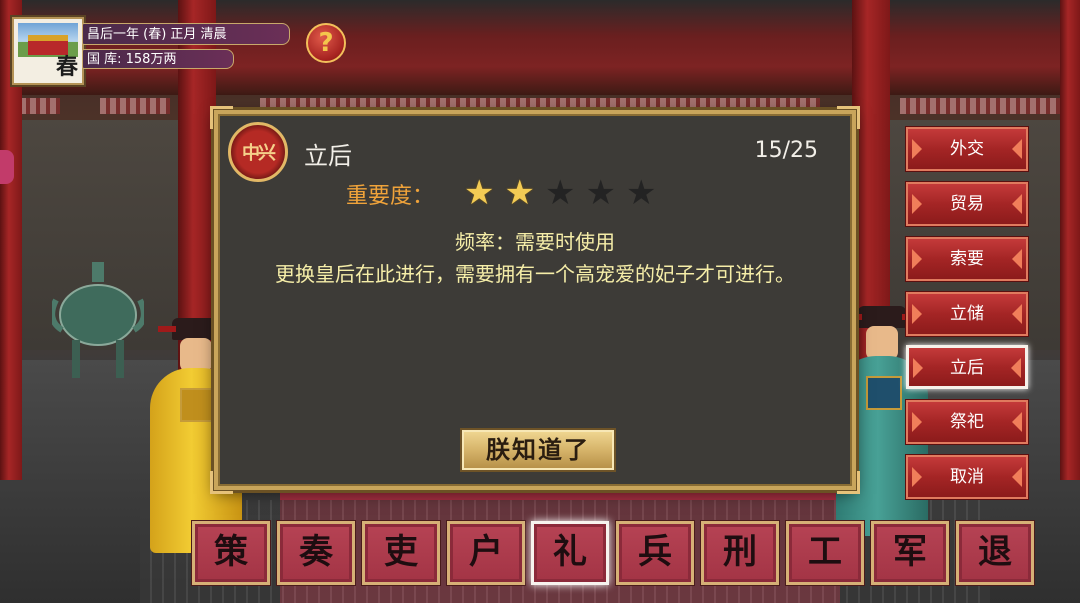 The image size is (1080, 603). What do you see at coordinates (967, 367) in the screenshot?
I see `menu-item-crown-empress: 立后` at bounding box center [967, 367].